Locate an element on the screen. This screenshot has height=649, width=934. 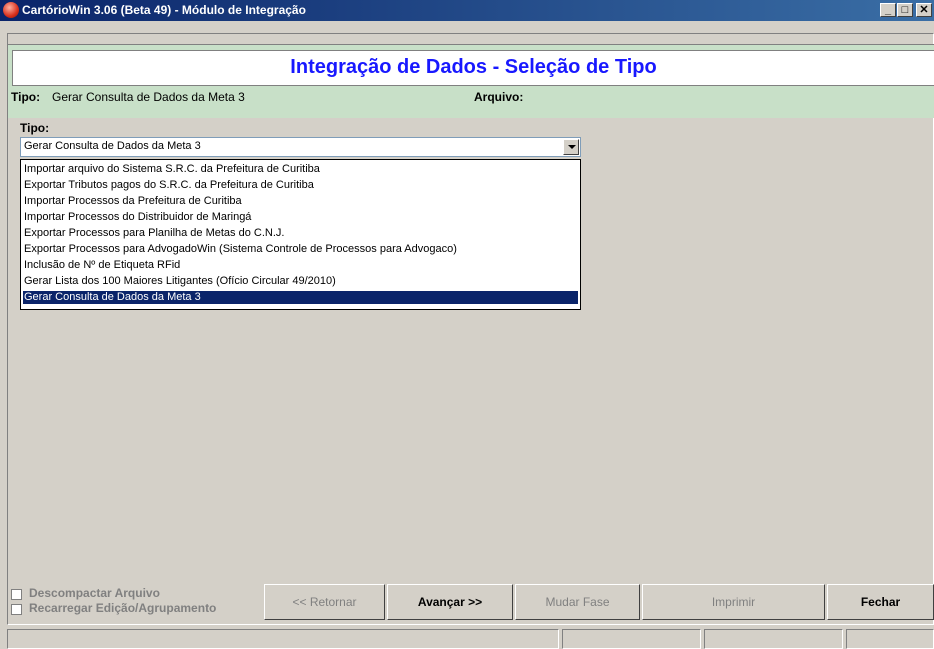
header-tipo-label: Tipo: is located at coordinates (26, 97).